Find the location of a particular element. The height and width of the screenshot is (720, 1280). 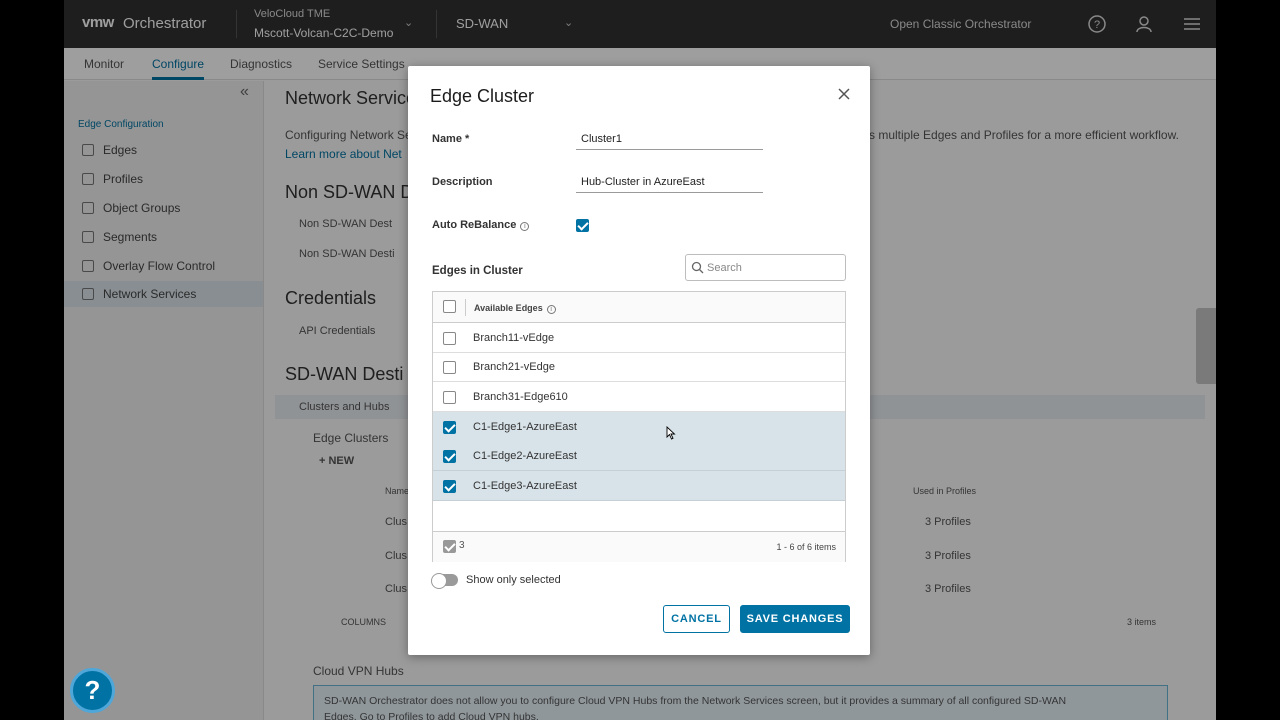

feedback-tab is located at coordinates (1206, 346).